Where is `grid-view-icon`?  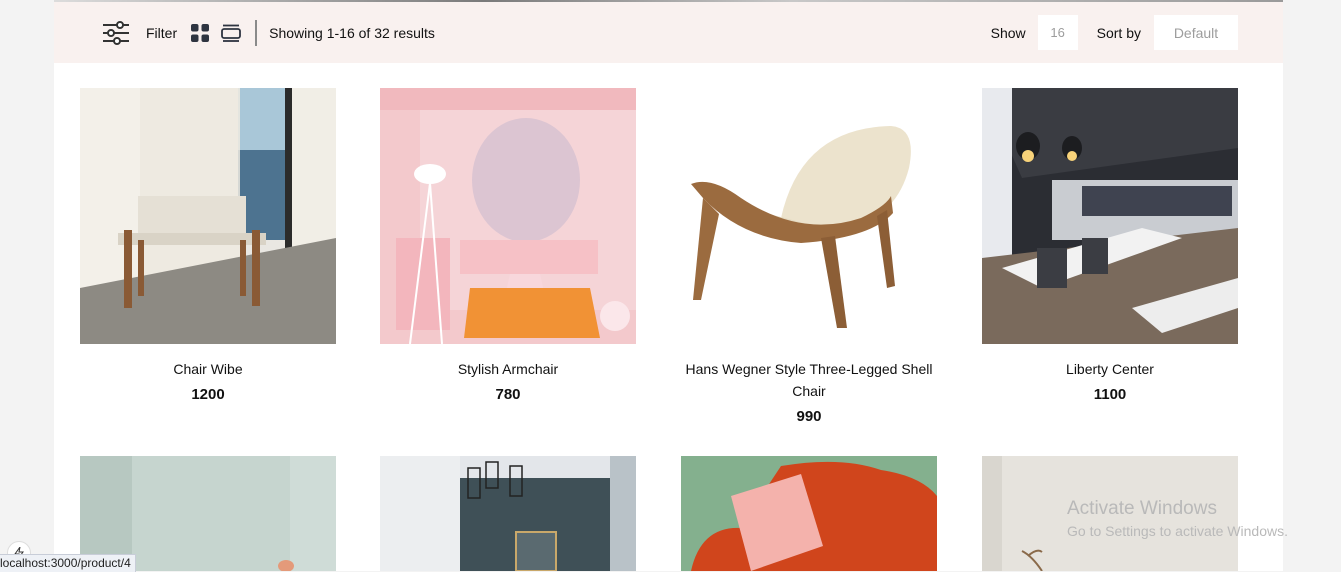 grid-view-icon is located at coordinates (200, 33).